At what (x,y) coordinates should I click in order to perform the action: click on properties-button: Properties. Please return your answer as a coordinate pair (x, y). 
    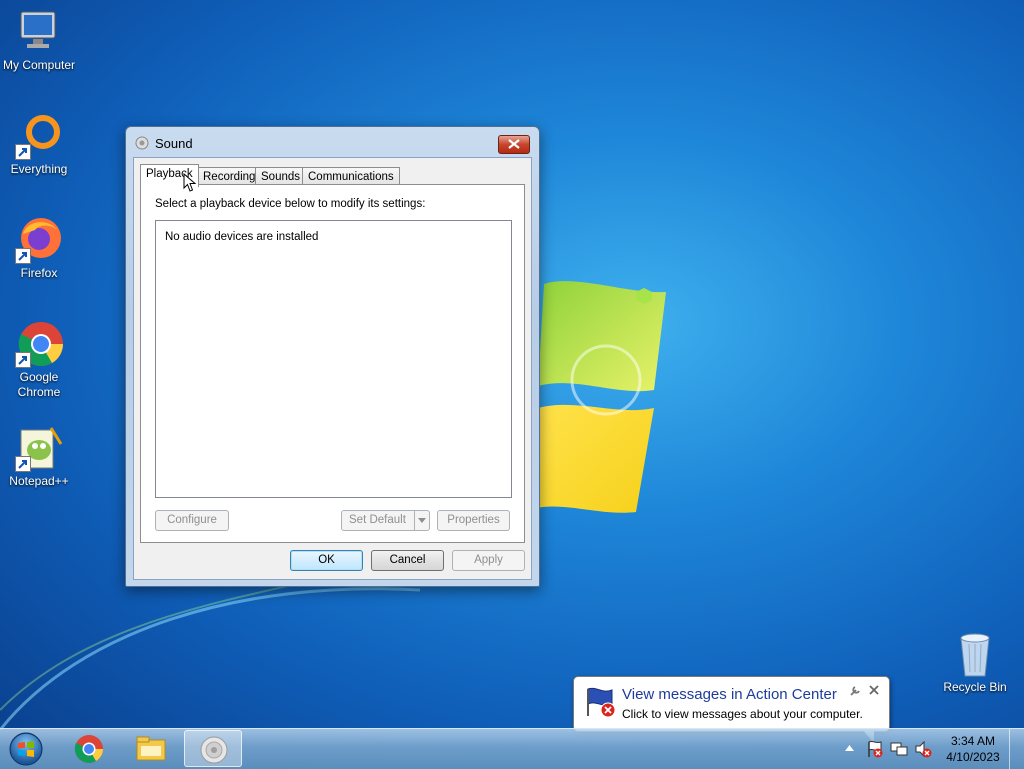
    Looking at the image, I should click on (473, 520).